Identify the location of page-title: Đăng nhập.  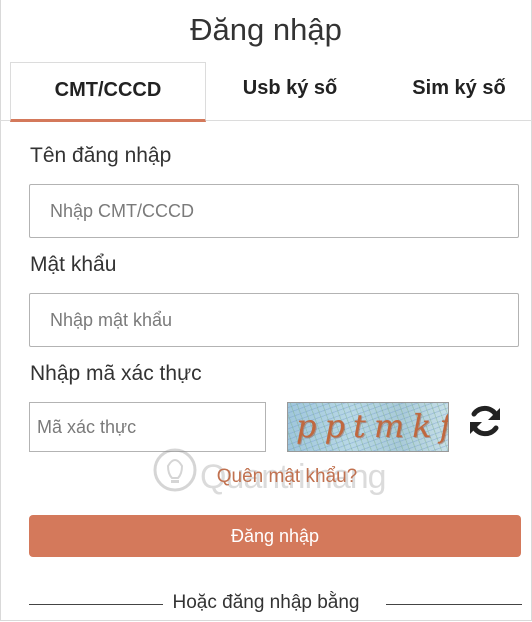
(266, 29).